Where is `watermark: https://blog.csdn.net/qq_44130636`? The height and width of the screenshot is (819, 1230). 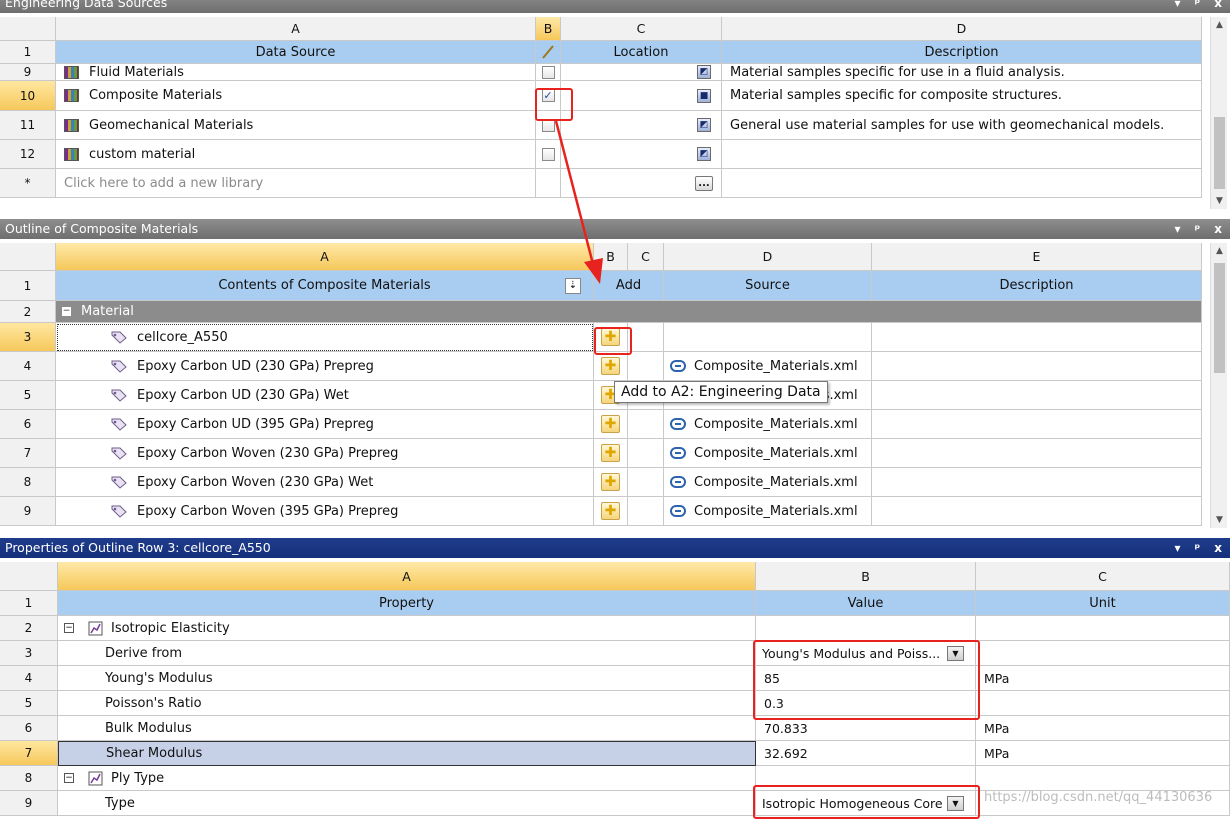 watermark: https://blog.csdn.net/qq_44130636 is located at coordinates (1098, 797).